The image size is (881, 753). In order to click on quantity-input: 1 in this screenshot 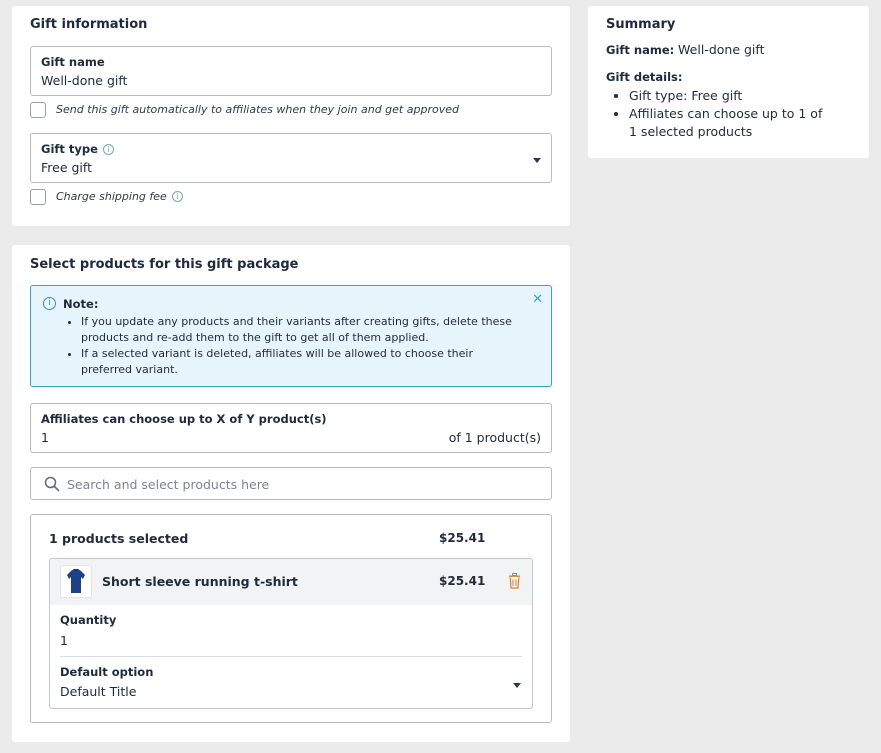, I will do `click(64, 640)`.